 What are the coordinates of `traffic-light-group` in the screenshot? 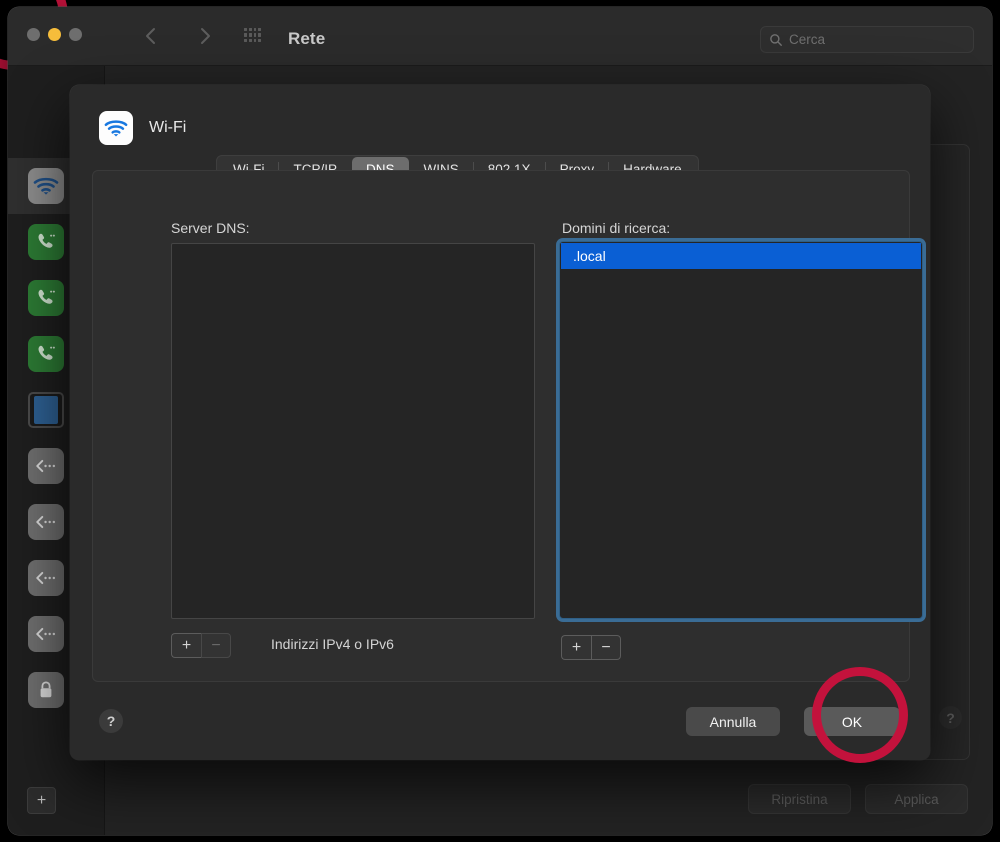 It's located at (54, 34).